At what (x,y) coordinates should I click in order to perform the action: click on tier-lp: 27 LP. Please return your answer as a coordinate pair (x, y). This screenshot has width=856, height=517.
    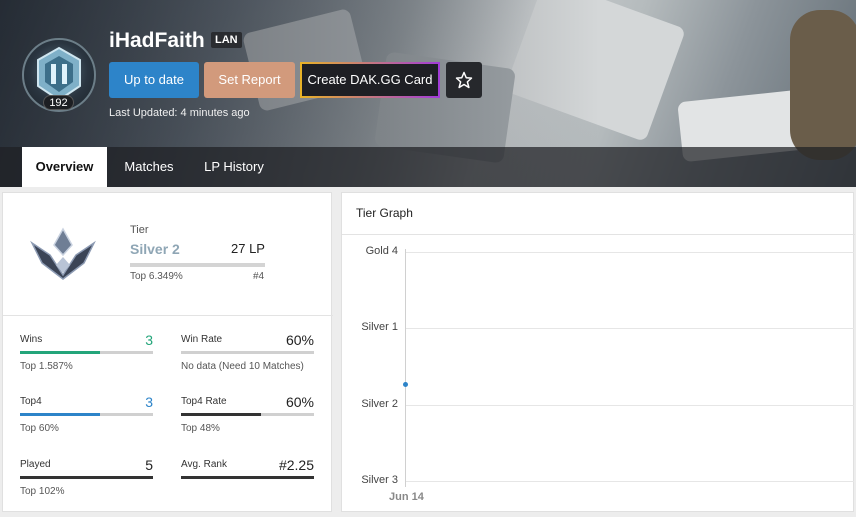
    Looking at the image, I should click on (248, 248).